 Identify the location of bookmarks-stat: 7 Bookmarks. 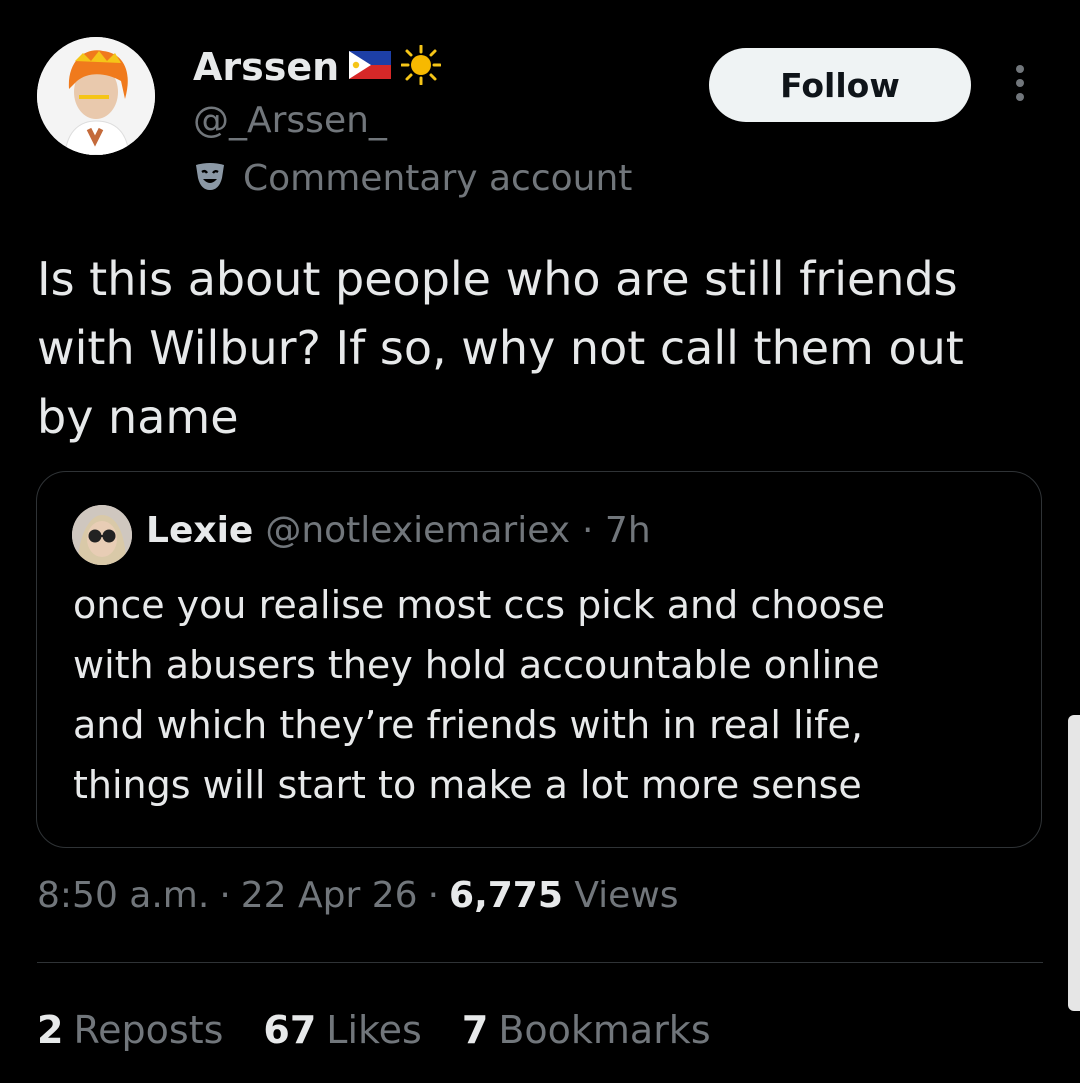
(586, 1030).